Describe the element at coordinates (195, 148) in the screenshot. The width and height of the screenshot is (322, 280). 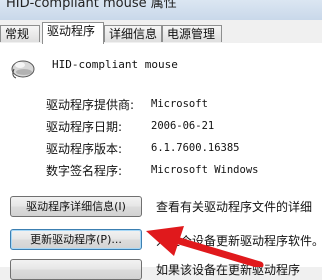
I see `driver-version-value: 6.1.7600.16385` at that location.